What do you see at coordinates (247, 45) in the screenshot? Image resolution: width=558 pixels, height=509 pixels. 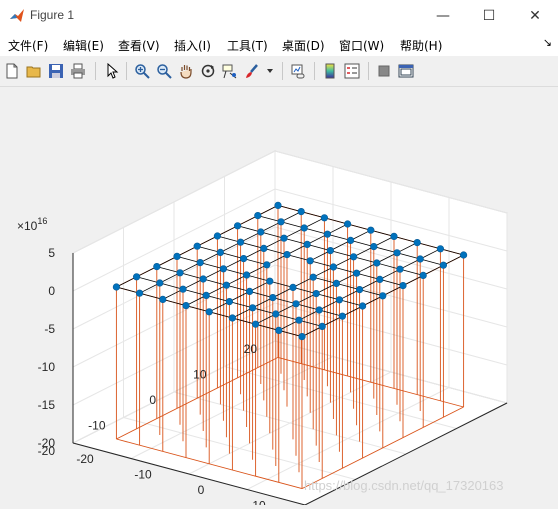 I see `menu-tools: 工具(T)` at bounding box center [247, 45].